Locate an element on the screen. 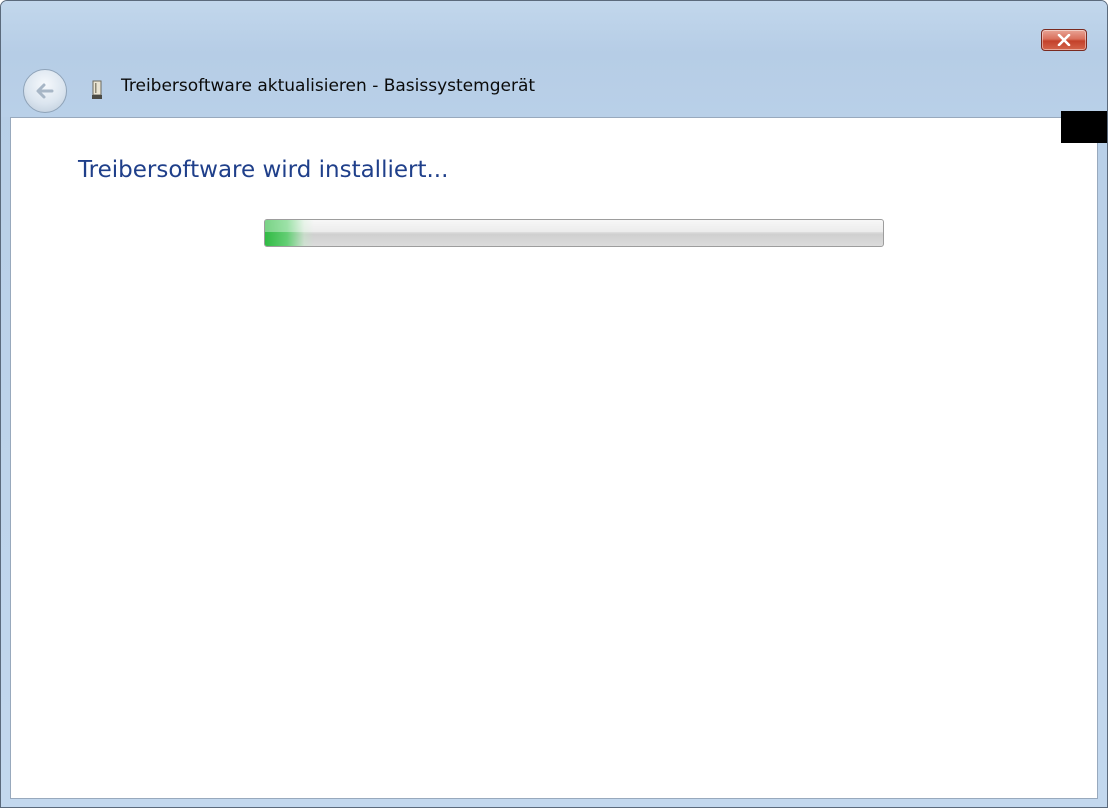  back-button is located at coordinates (45, 91).